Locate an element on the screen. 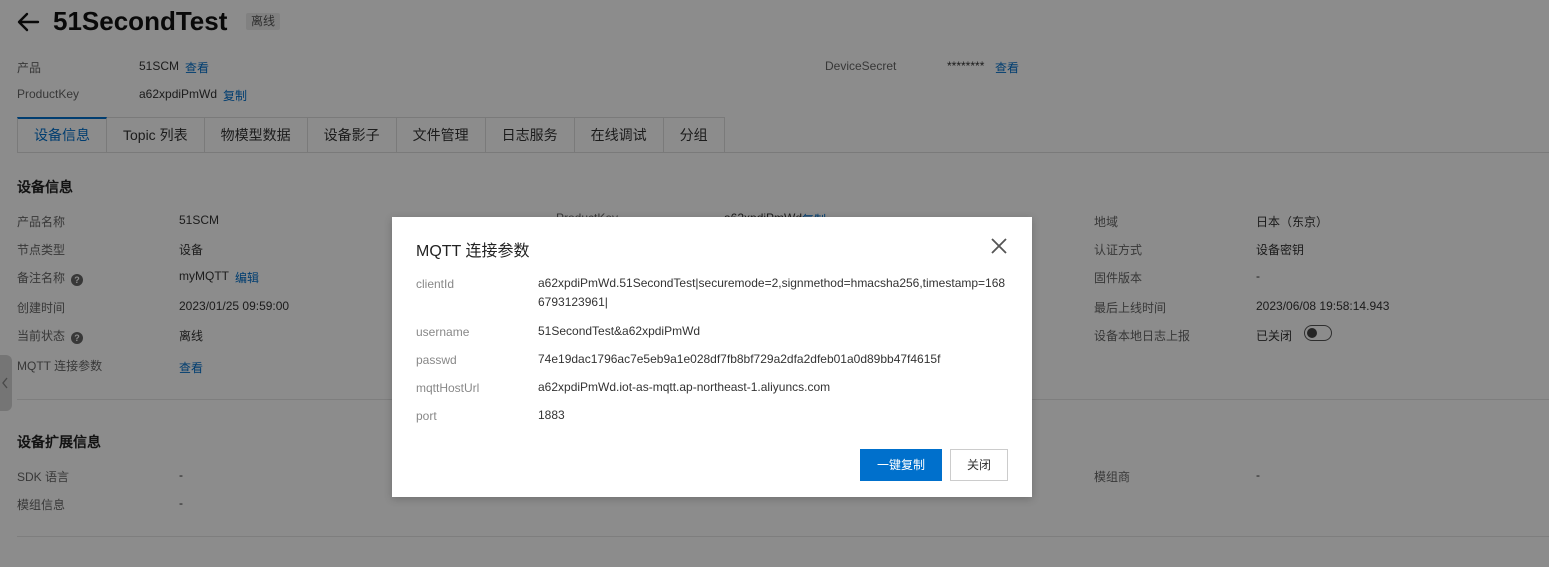  param-label: port is located at coordinates (426, 416).